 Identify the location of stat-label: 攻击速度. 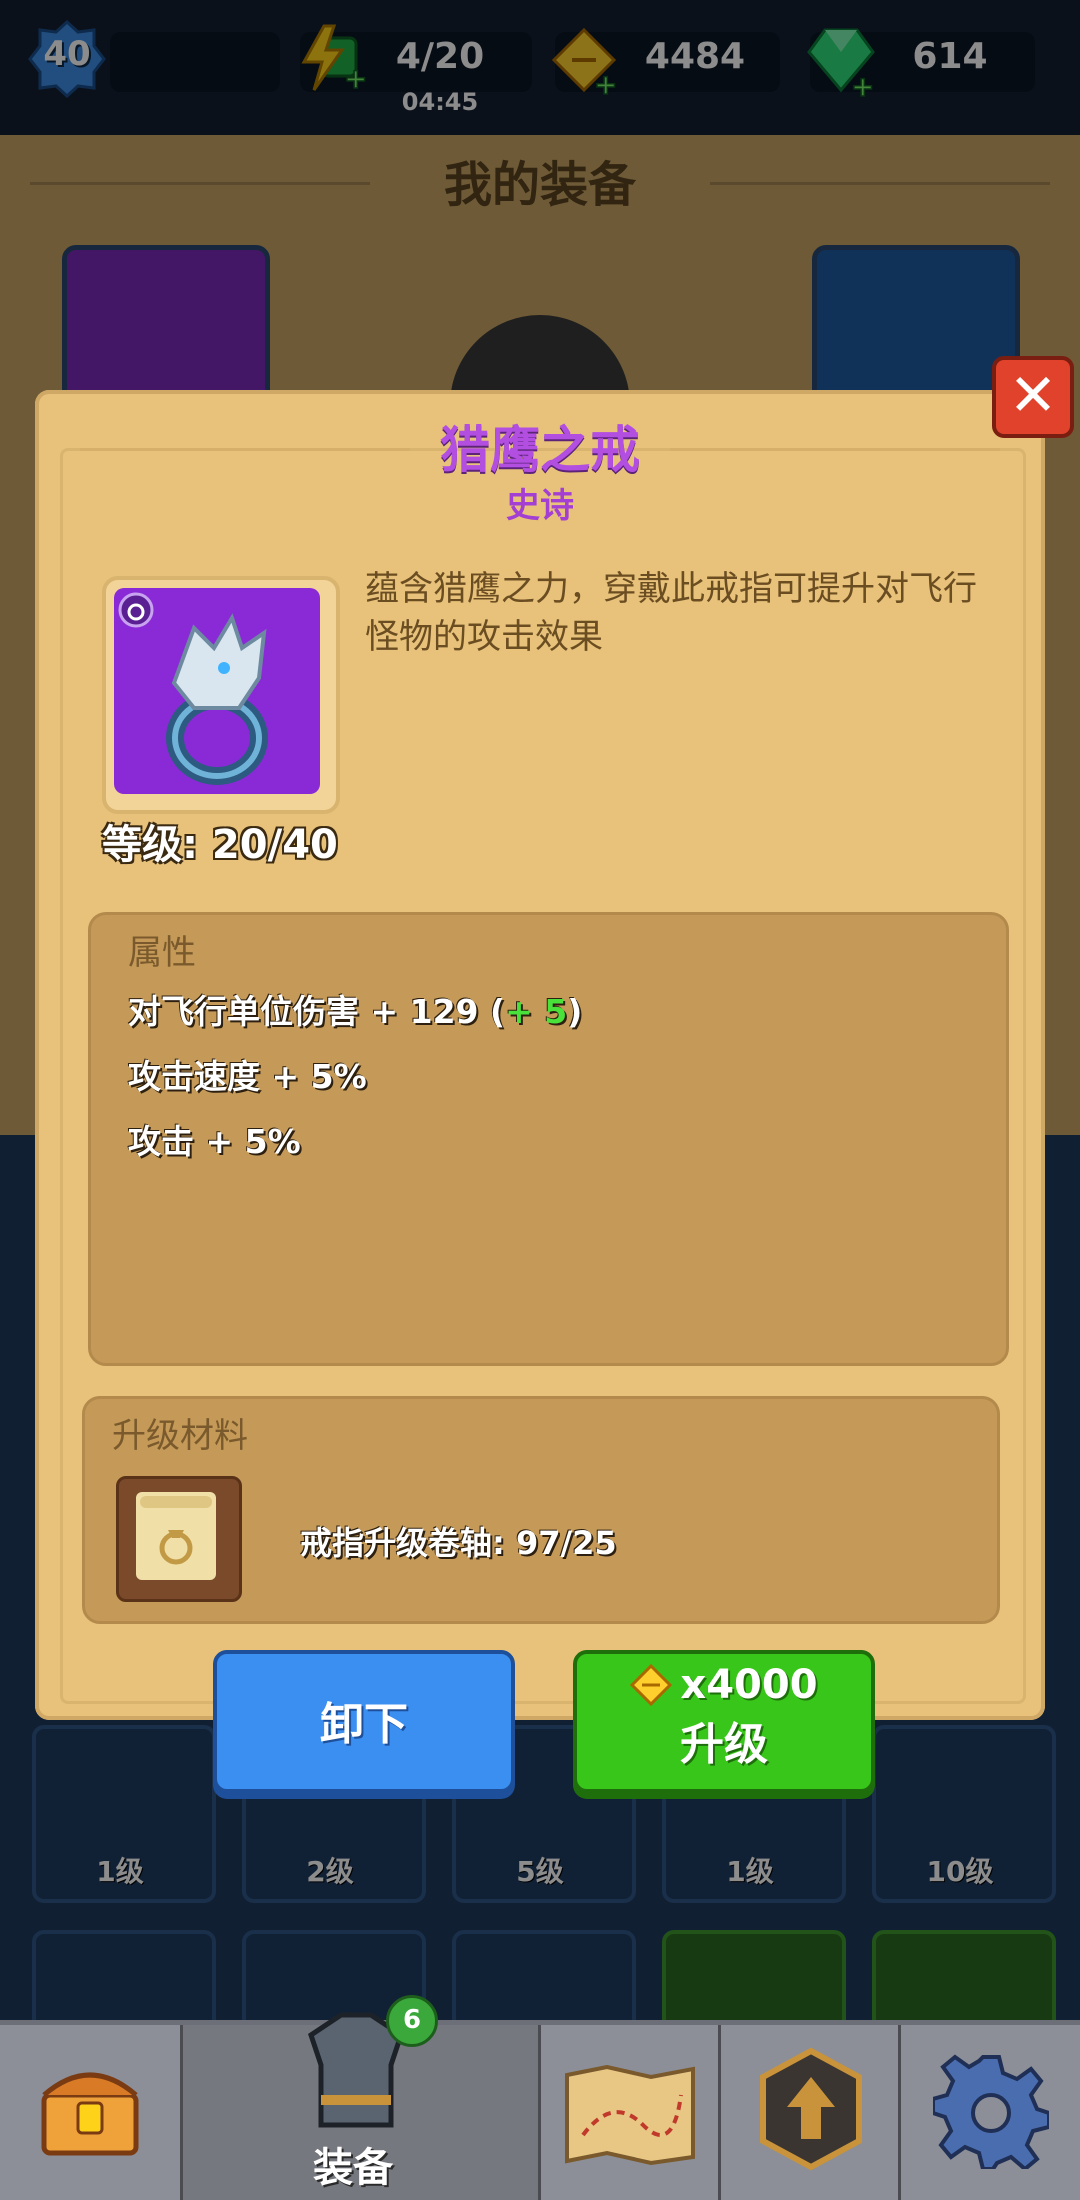
(194, 1076).